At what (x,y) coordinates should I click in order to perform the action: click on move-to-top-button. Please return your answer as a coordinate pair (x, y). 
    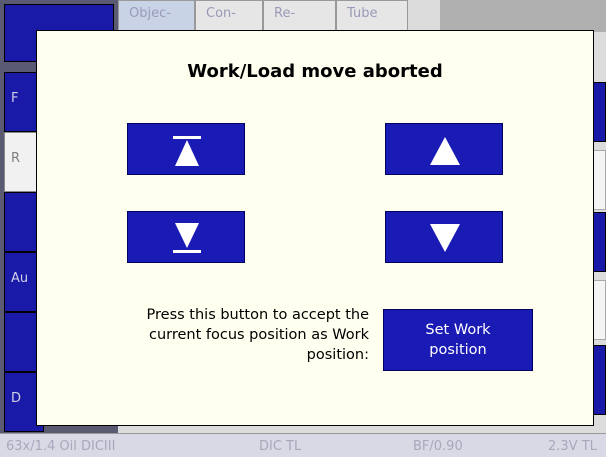
    Looking at the image, I should click on (186, 149).